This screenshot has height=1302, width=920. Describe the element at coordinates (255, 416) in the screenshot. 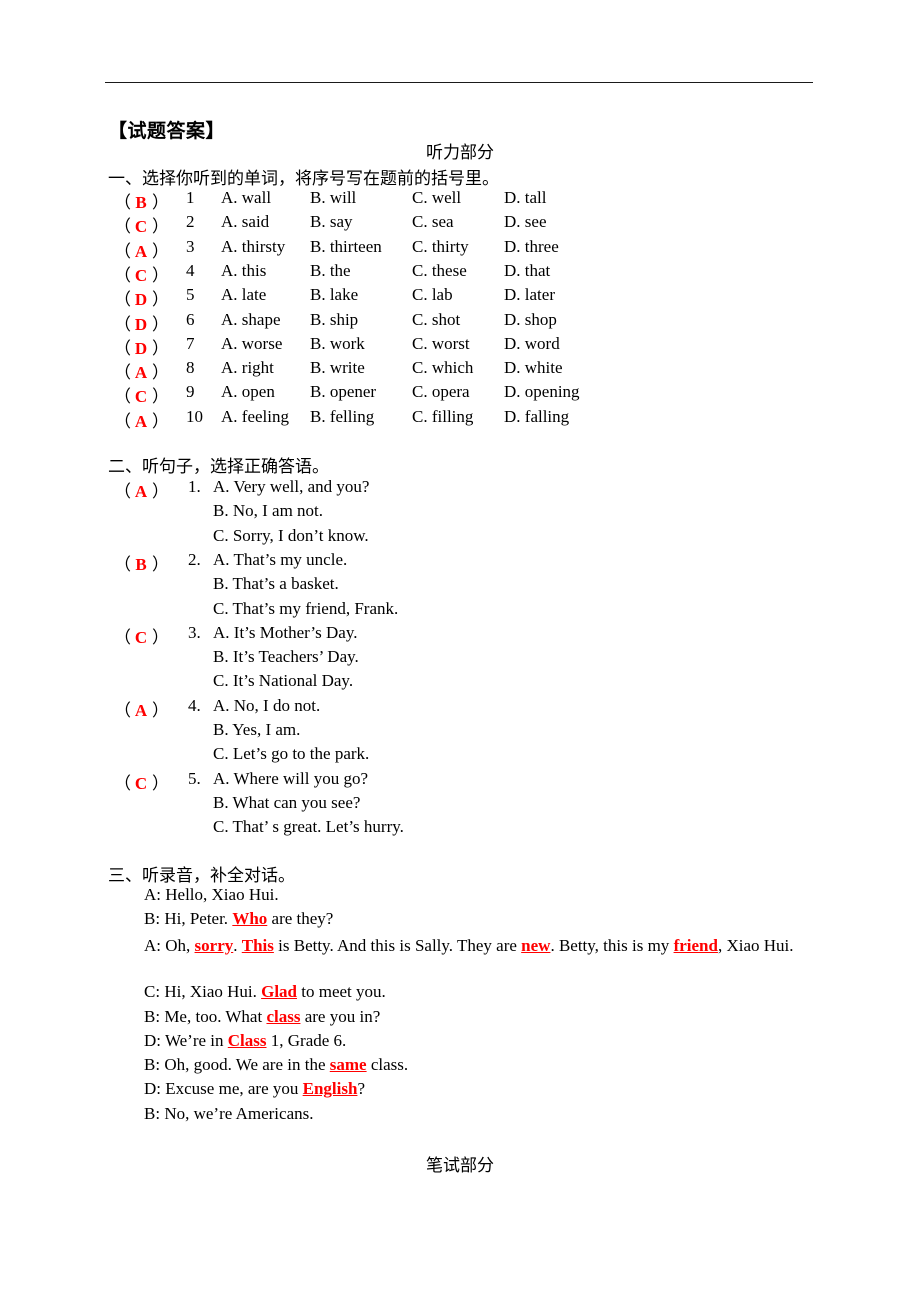

I see `option-a: A. feeling` at that location.